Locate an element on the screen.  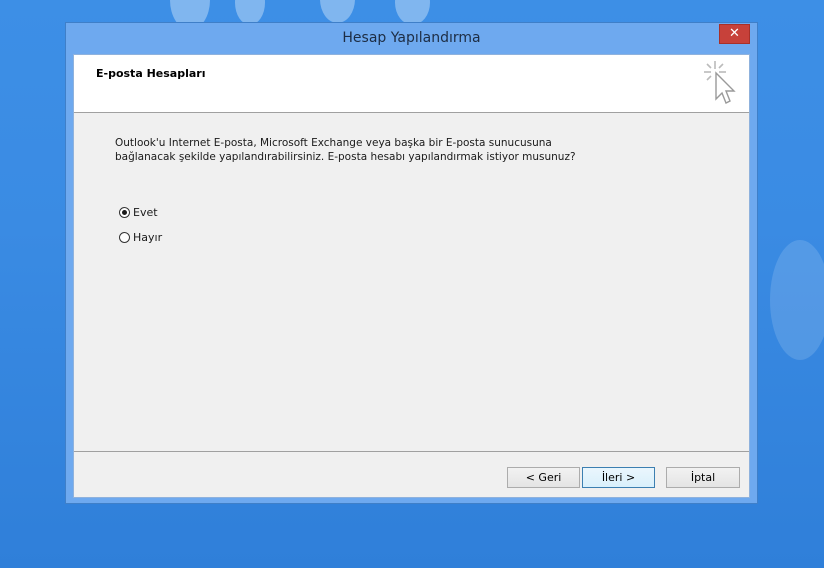
radio-option-no: Hayır is located at coordinates (140, 237).